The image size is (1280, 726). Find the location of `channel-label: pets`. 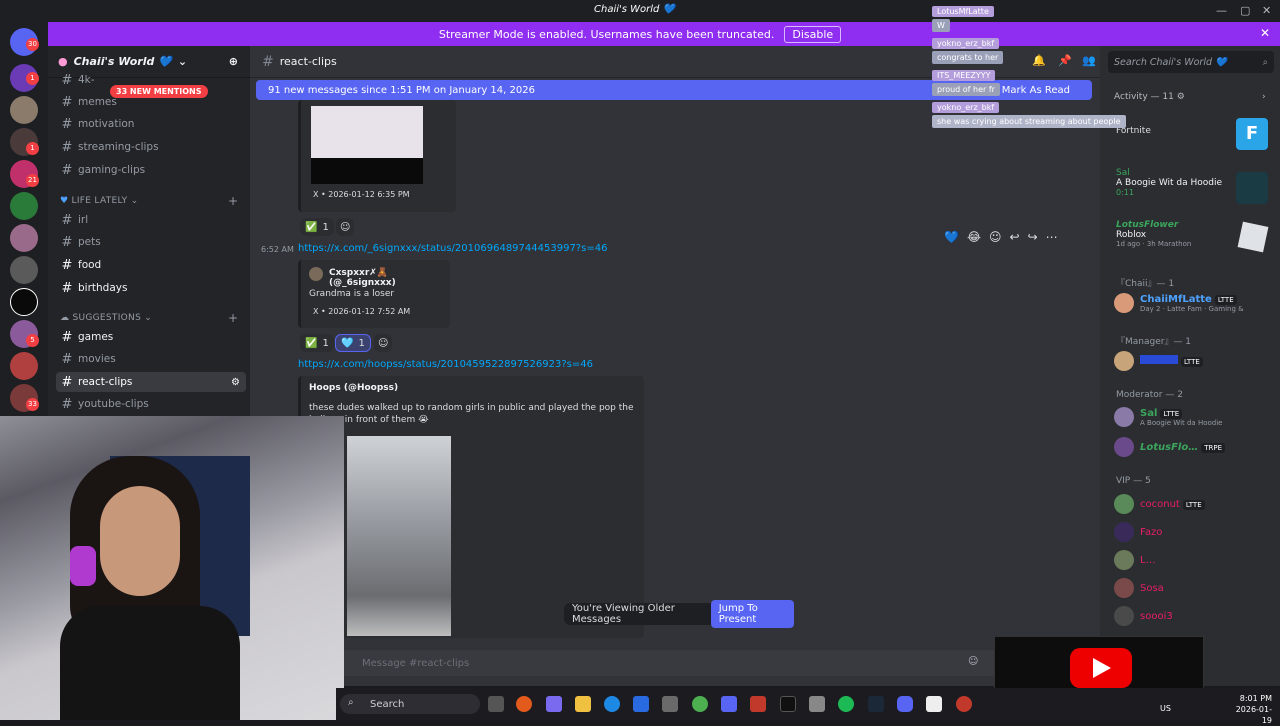

channel-label: pets is located at coordinates (89, 242).